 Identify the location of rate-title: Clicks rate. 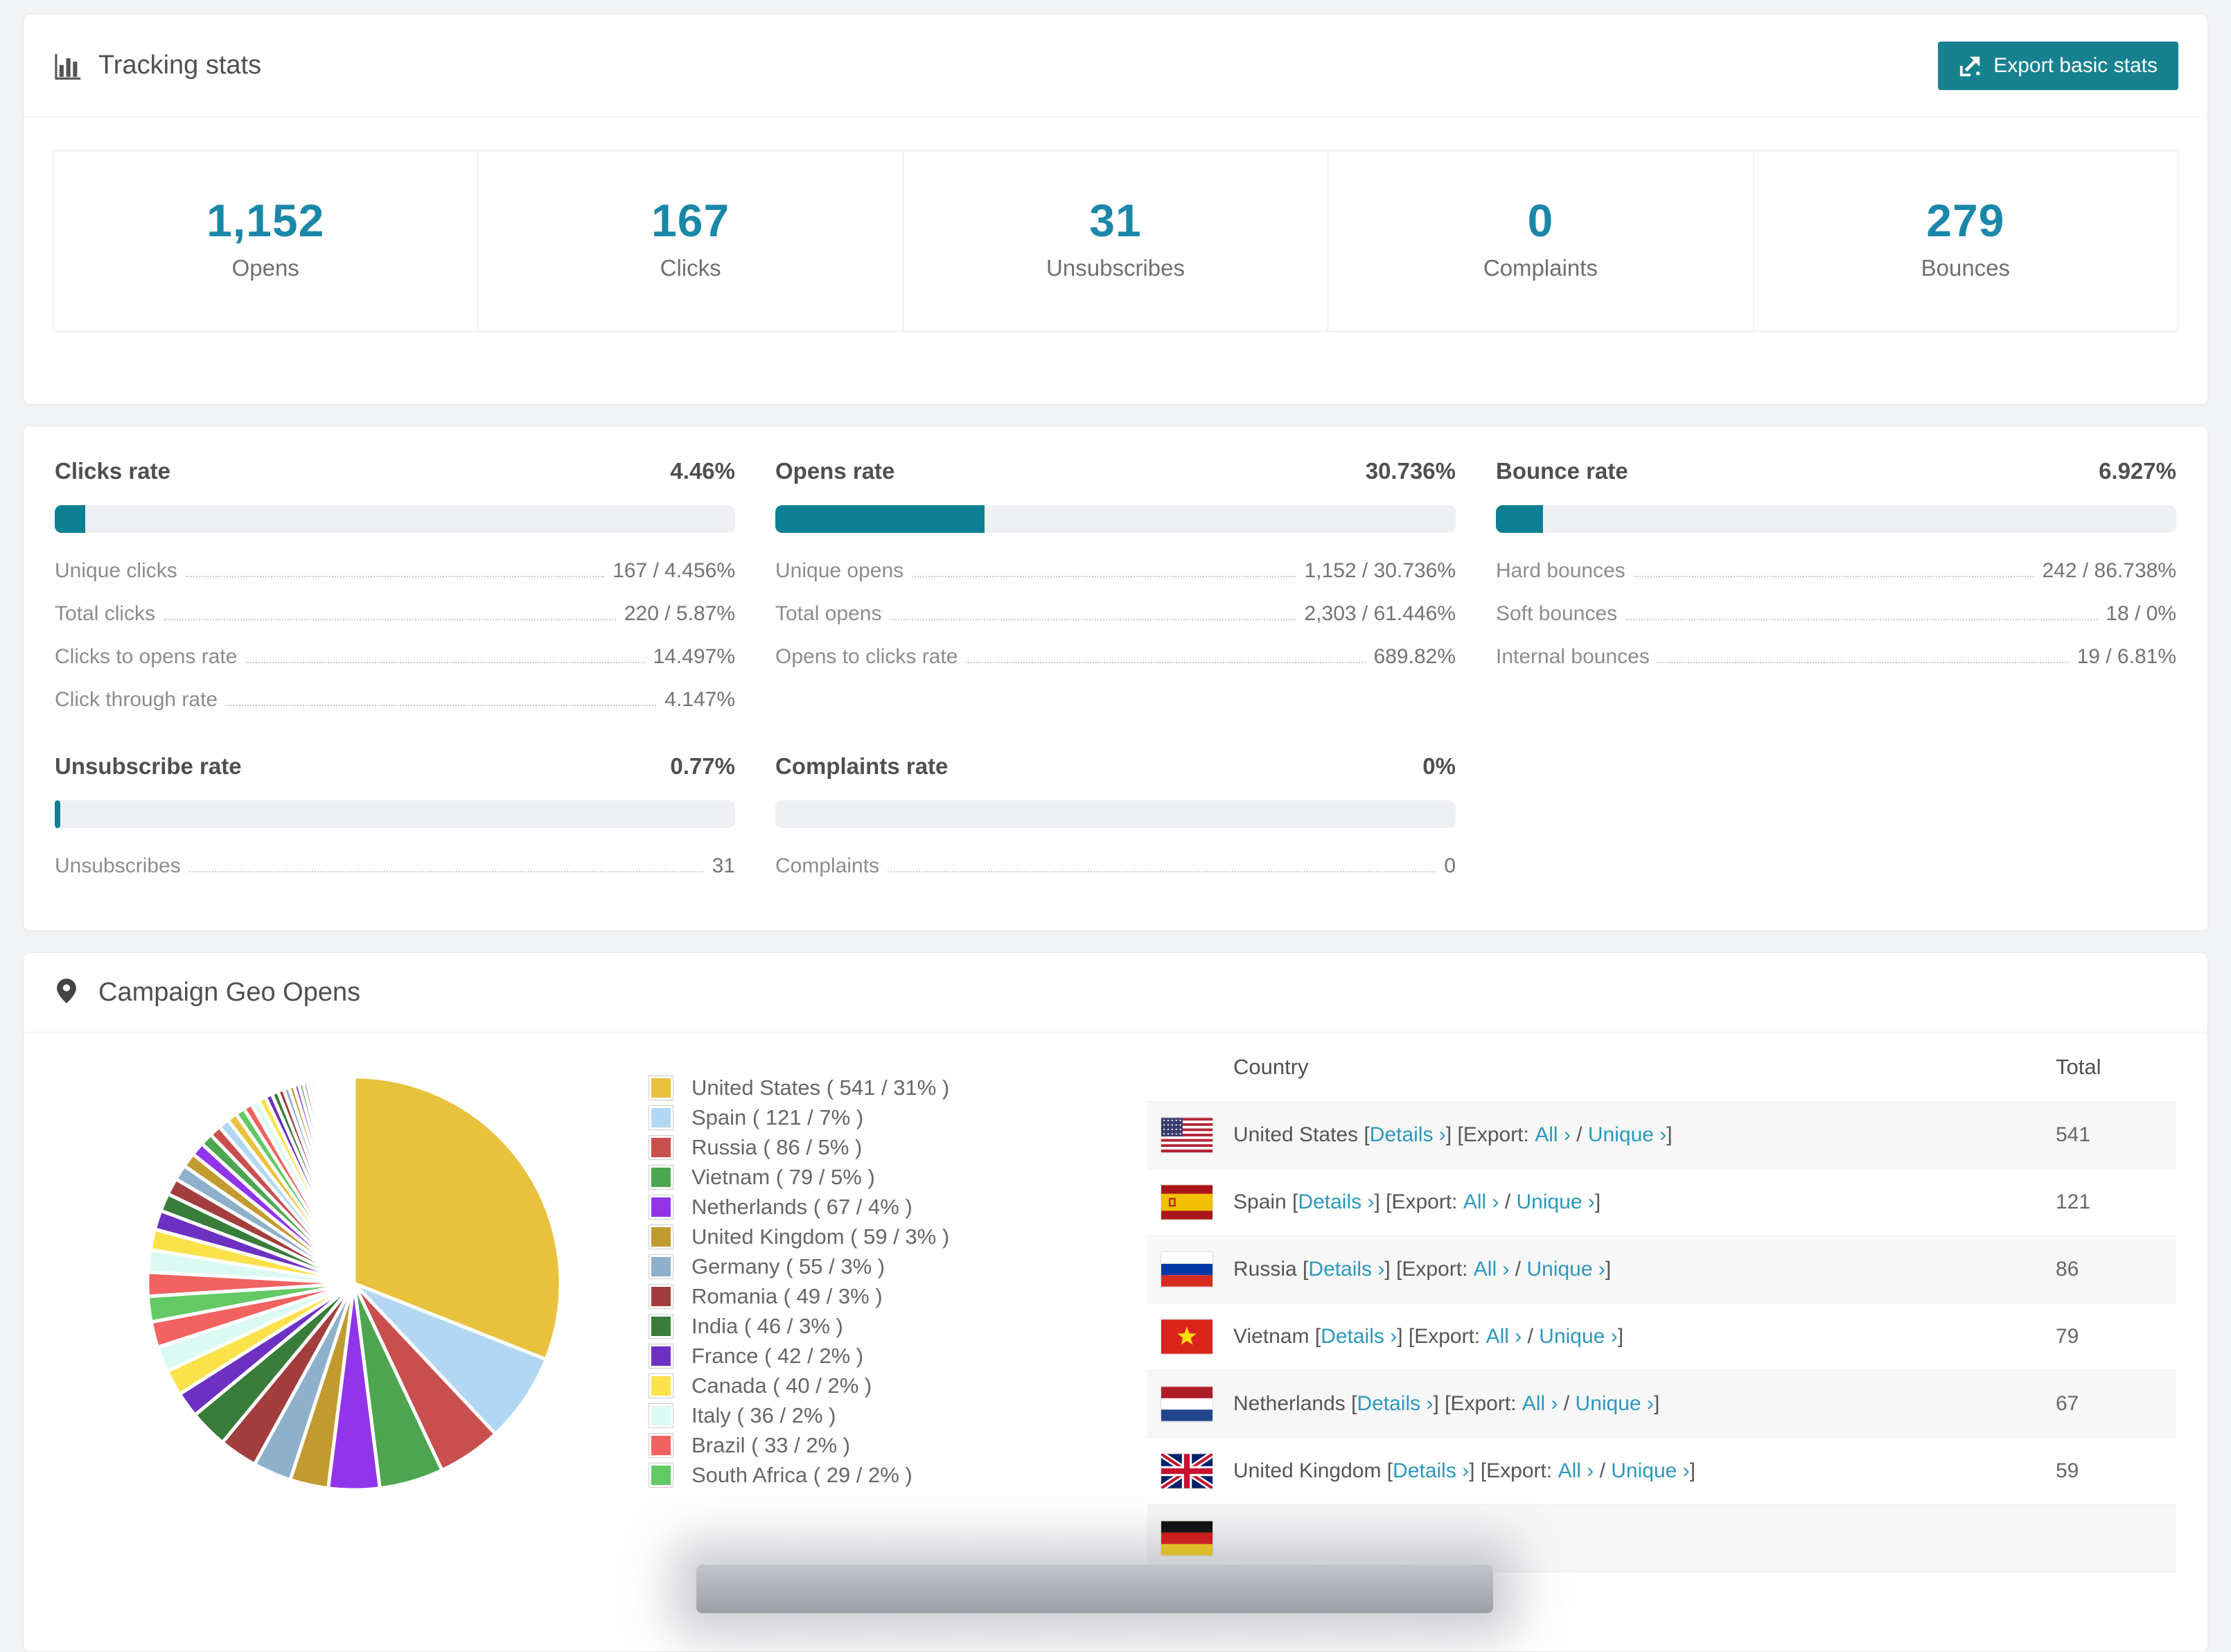
(112, 471).